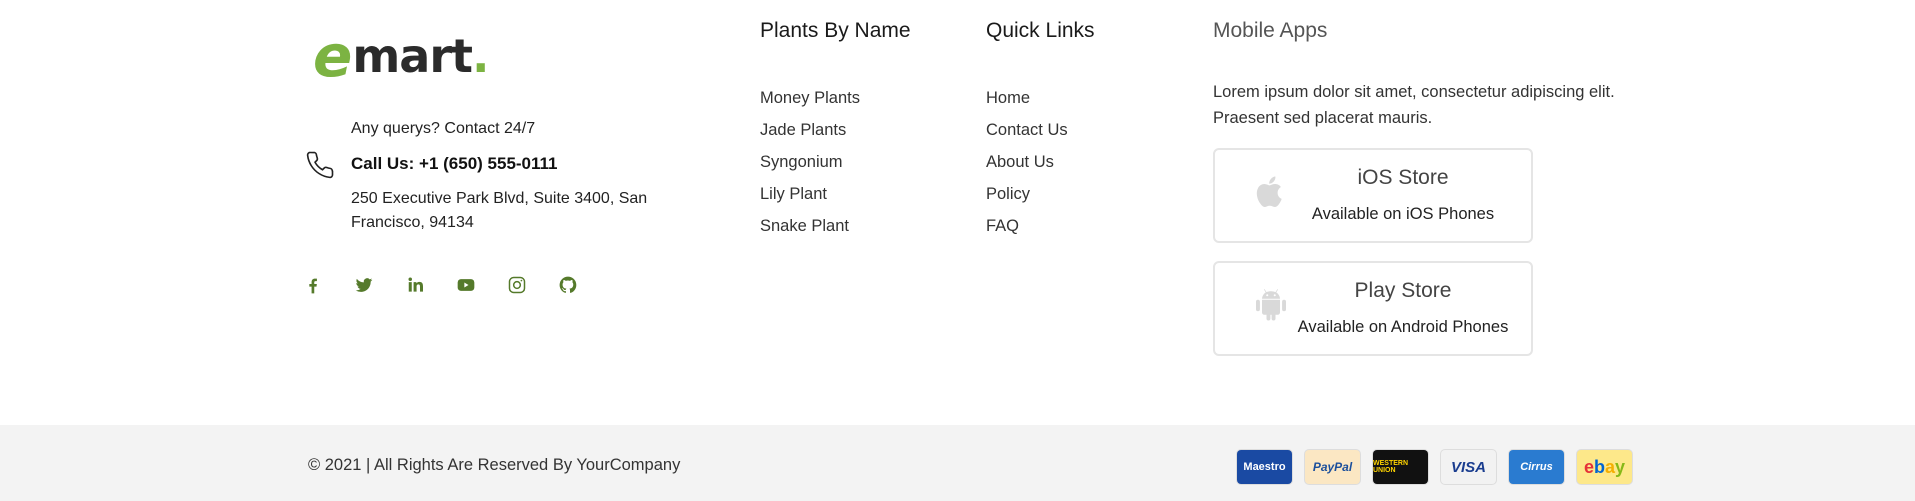  I want to click on quick-links-list: Home Contact Us About Us Policy FAQ, so click(1027, 162).